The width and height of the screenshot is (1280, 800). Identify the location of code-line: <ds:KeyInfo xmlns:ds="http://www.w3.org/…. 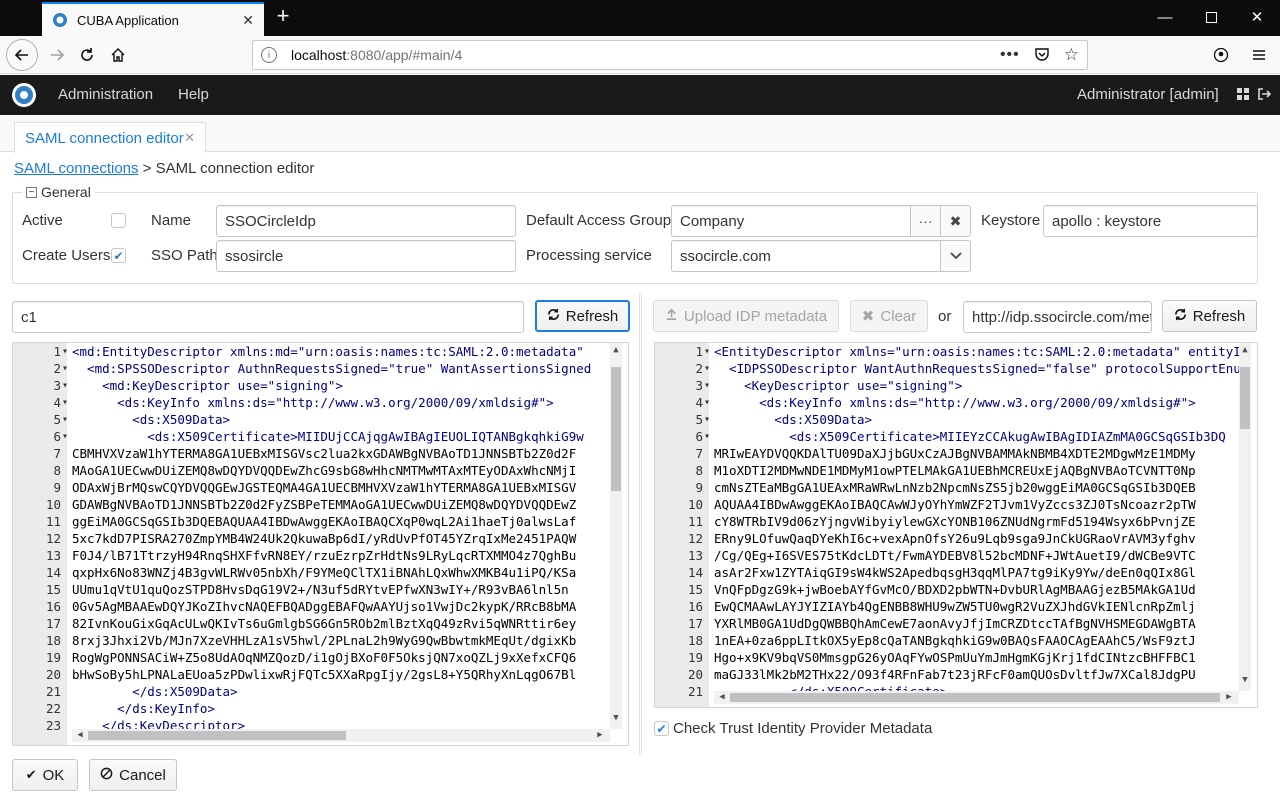
(313, 402).